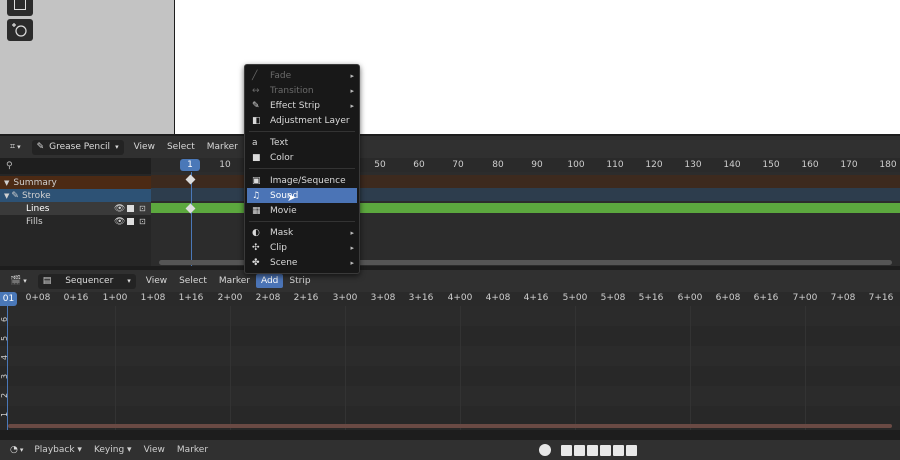 The width and height of the screenshot is (900, 460). I want to click on frame-tick: 120, so click(654, 165).